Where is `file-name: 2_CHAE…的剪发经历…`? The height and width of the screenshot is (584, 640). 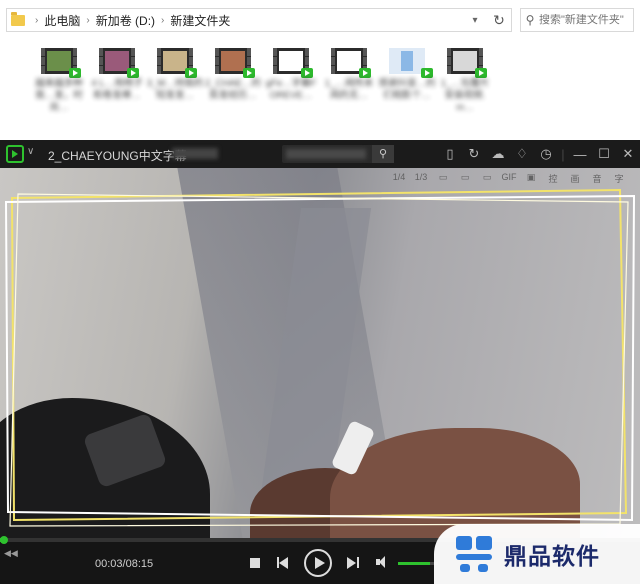 file-name: 2_CHAE…的剪发经历… is located at coordinates (233, 89).